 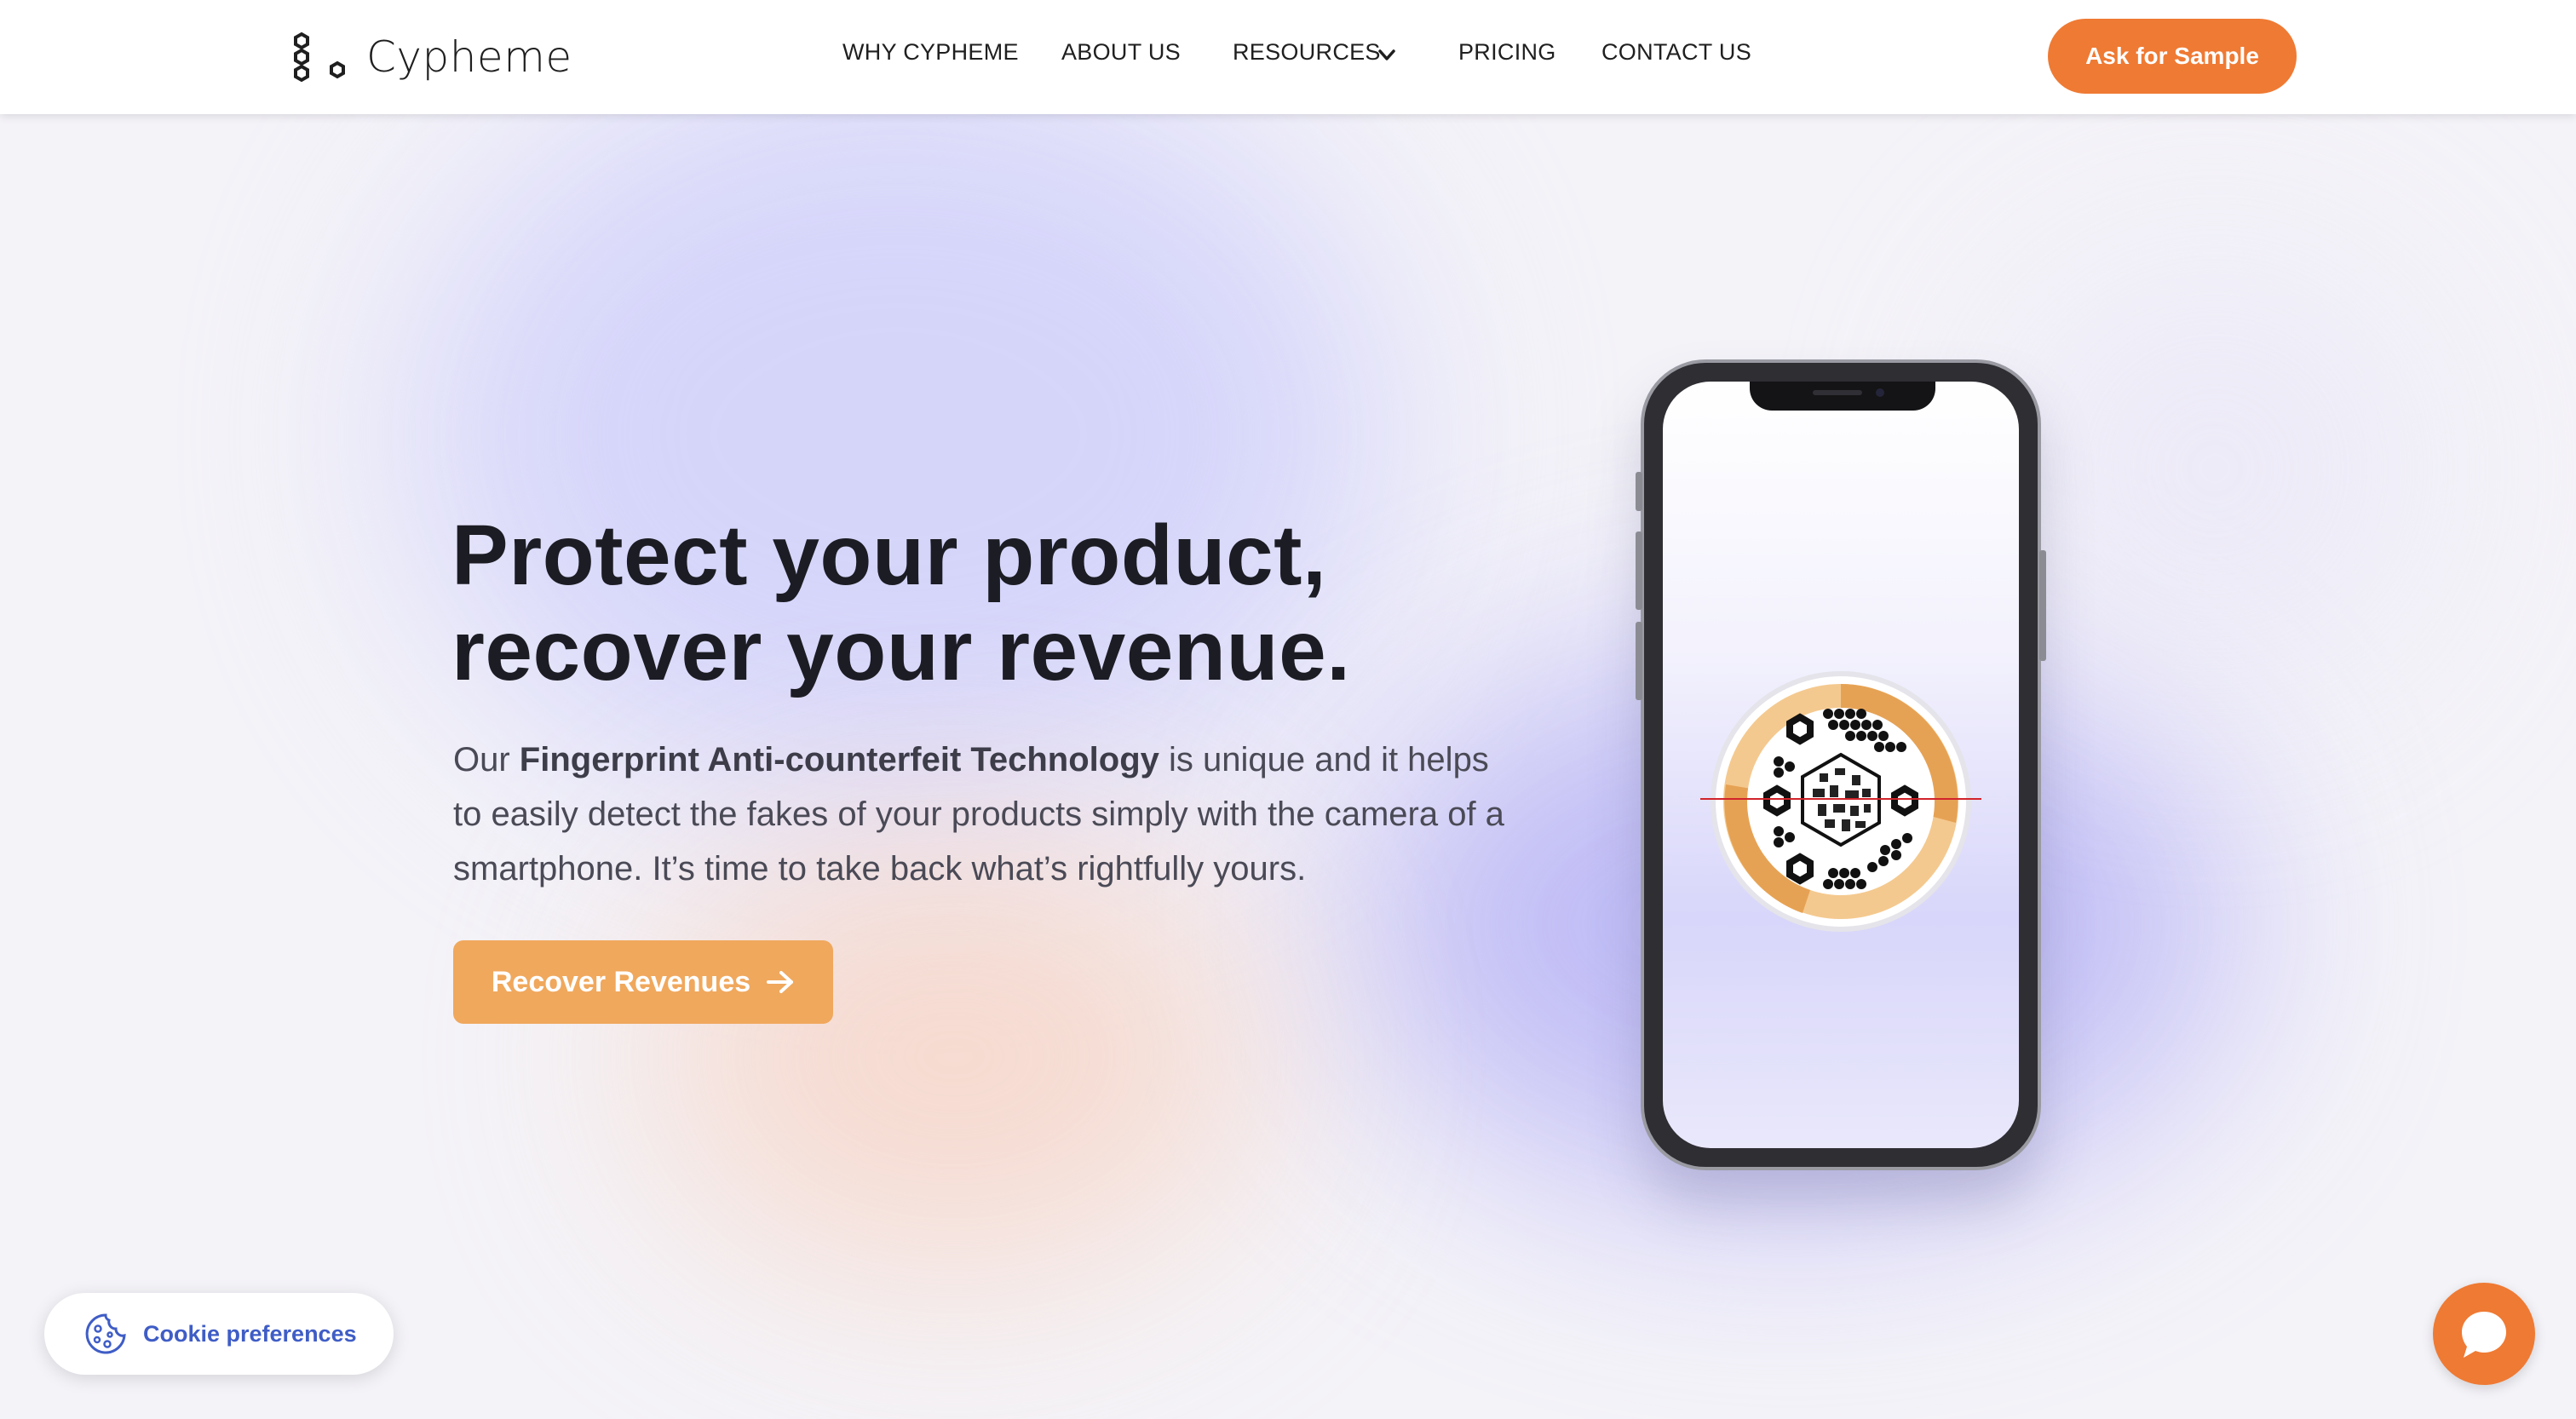 What do you see at coordinates (1676, 53) in the screenshot?
I see `nav-contact-us: CONTACT US` at bounding box center [1676, 53].